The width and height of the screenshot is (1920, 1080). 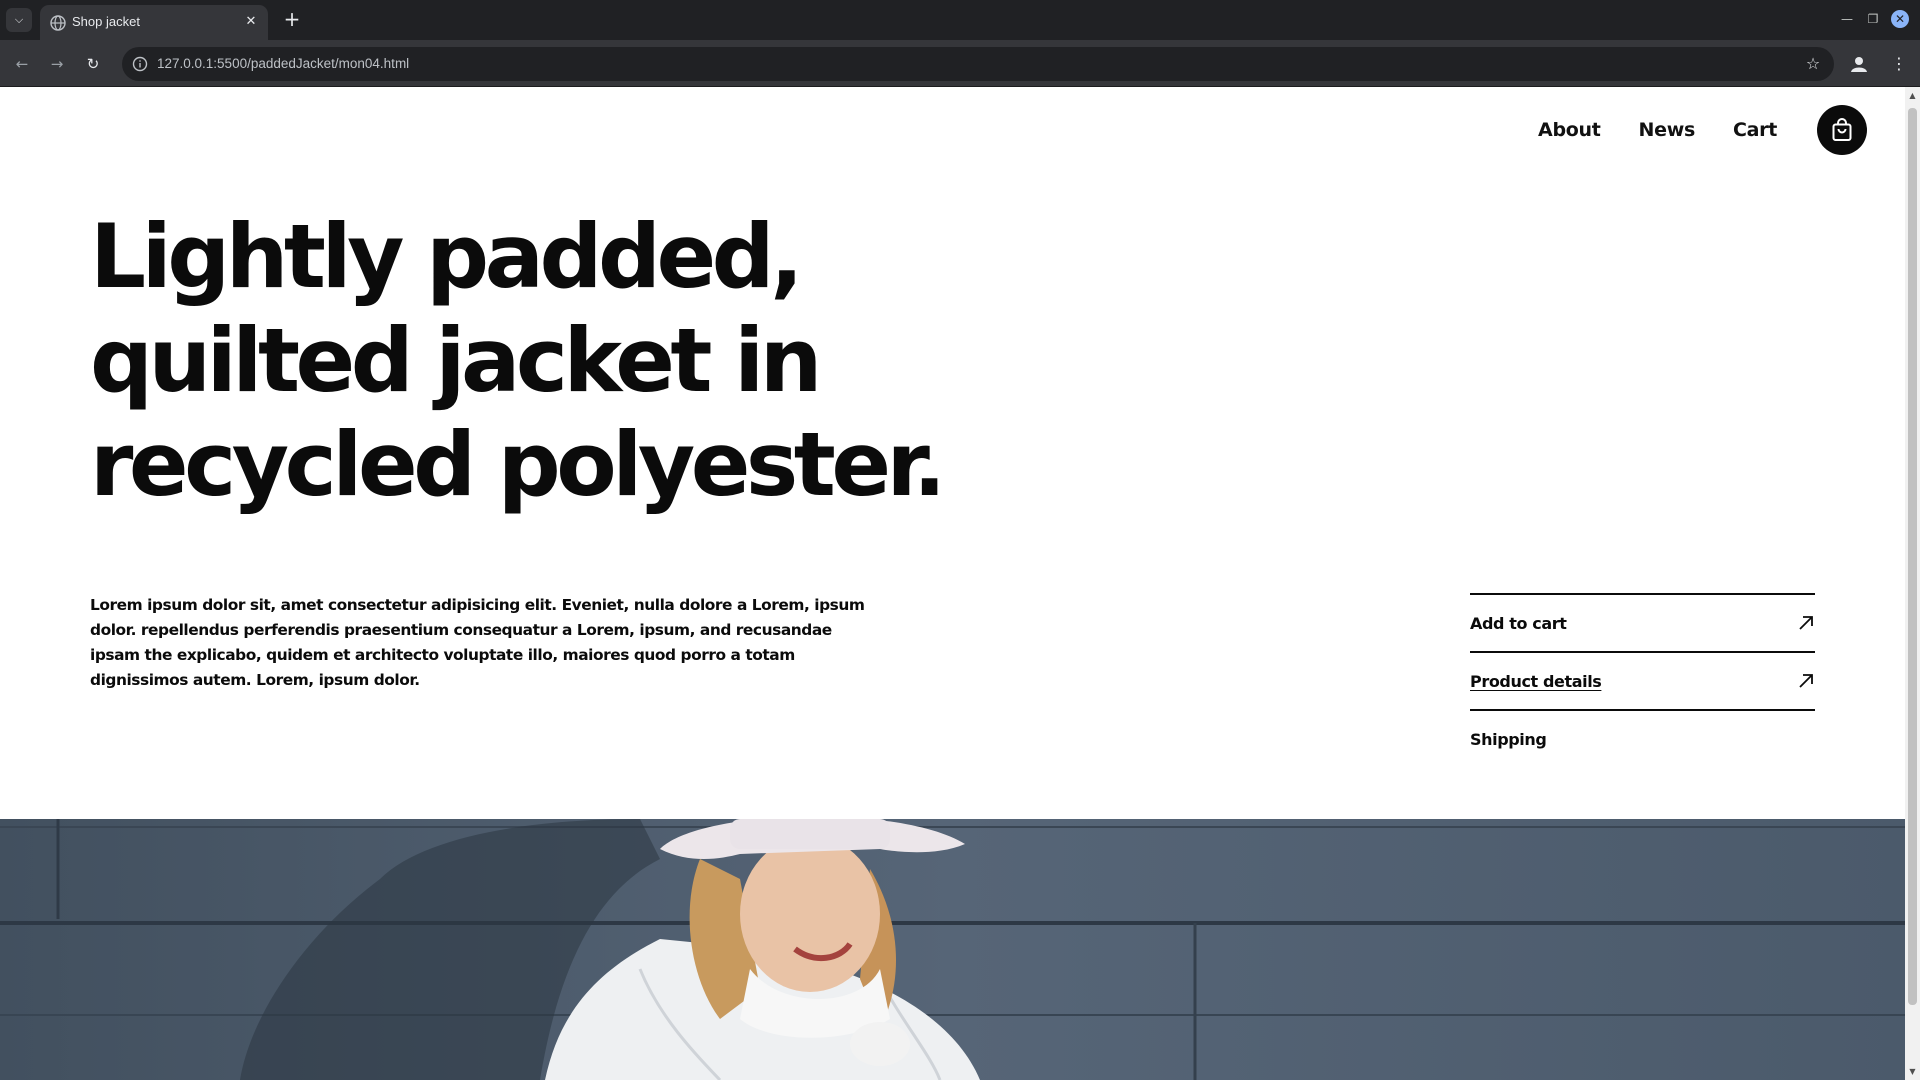 I want to click on site-info-icon, so click(x=140, y=64).